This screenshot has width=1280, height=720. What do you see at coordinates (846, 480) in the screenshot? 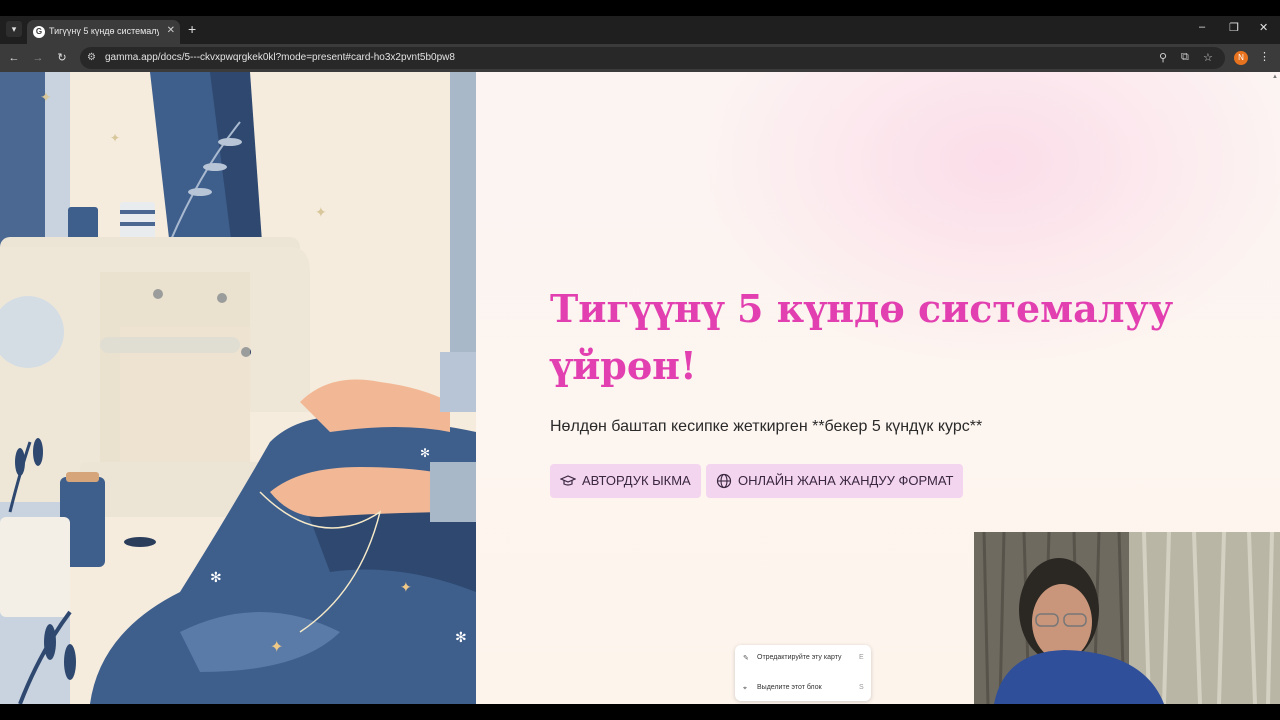
I see `chip-label: ОНЛАЙН ЖАНА ЖАНДУУ ФОРМАТ` at bounding box center [846, 480].